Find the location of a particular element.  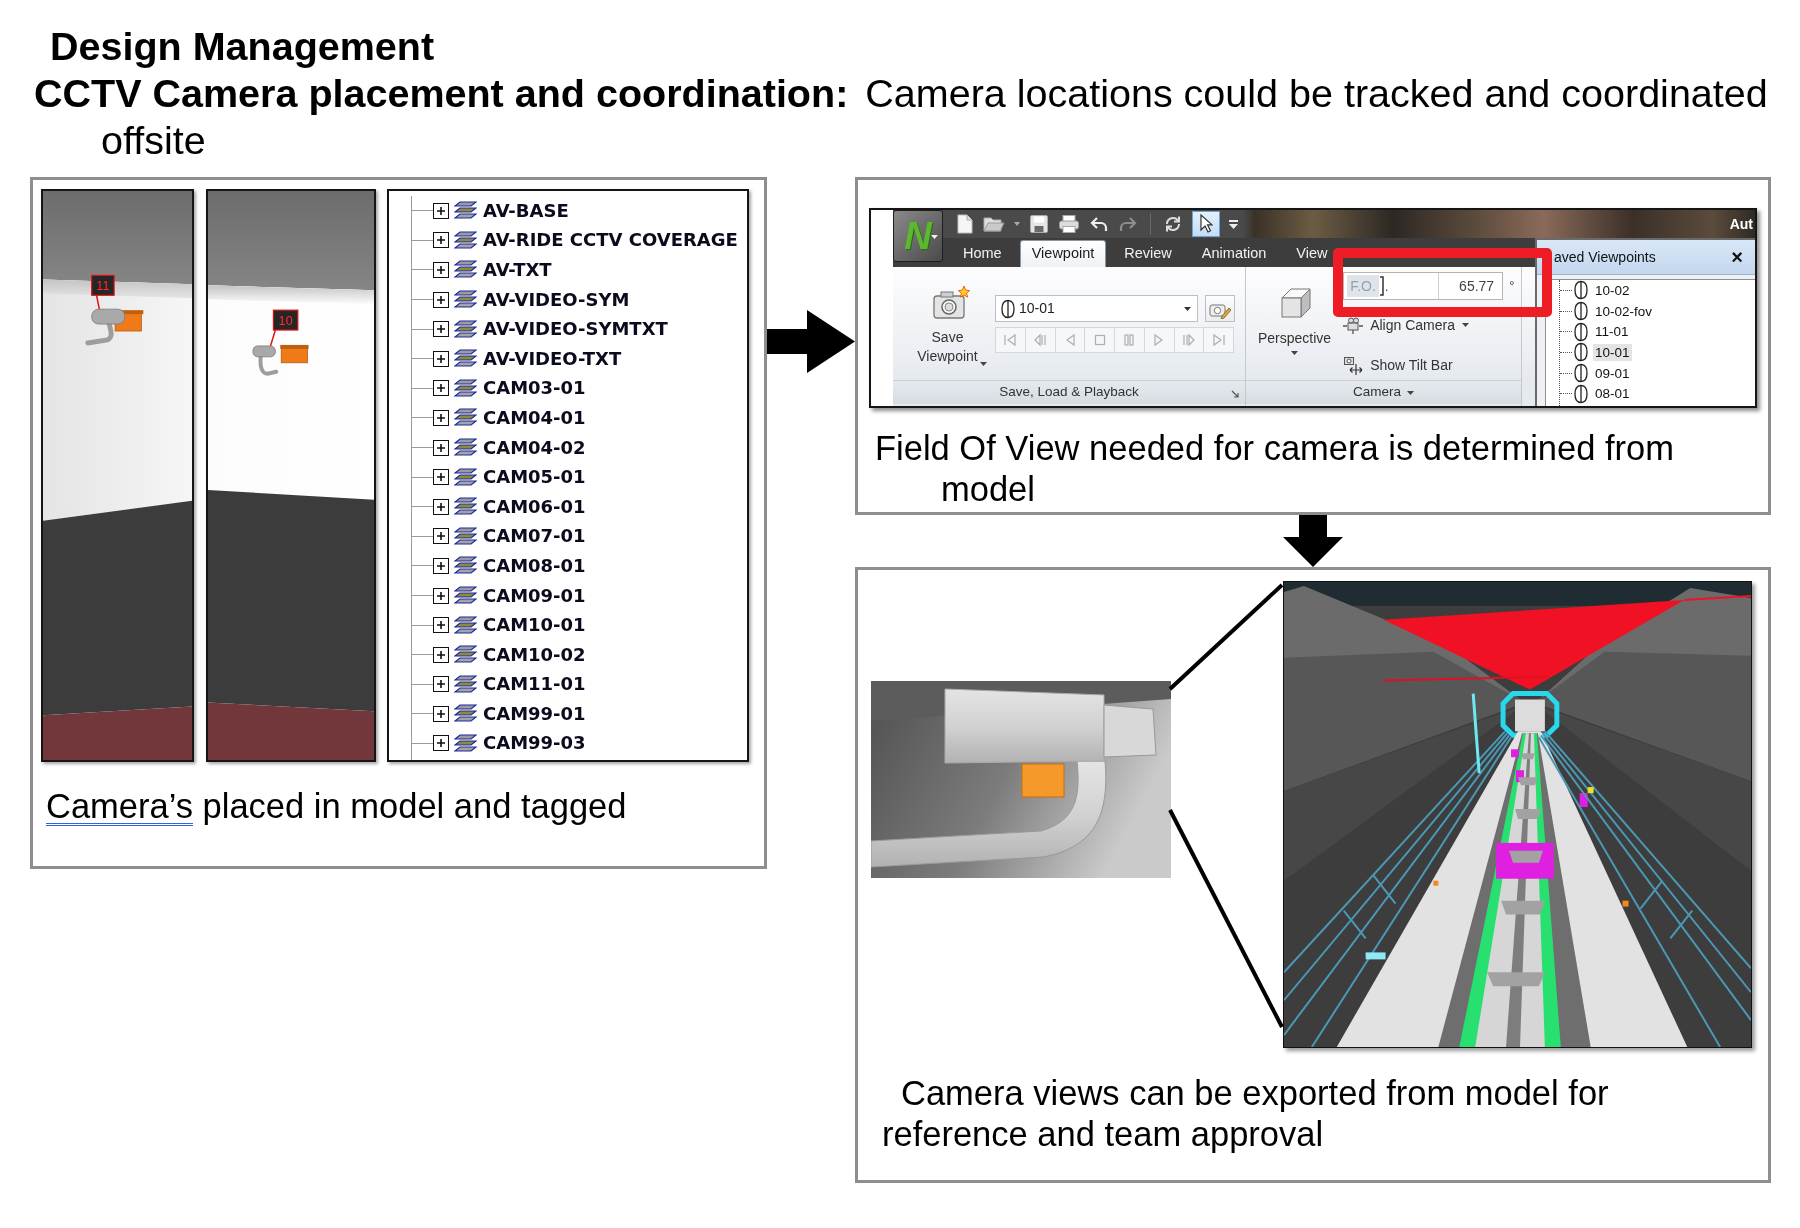

close-button: × is located at coordinates (1737, 257).